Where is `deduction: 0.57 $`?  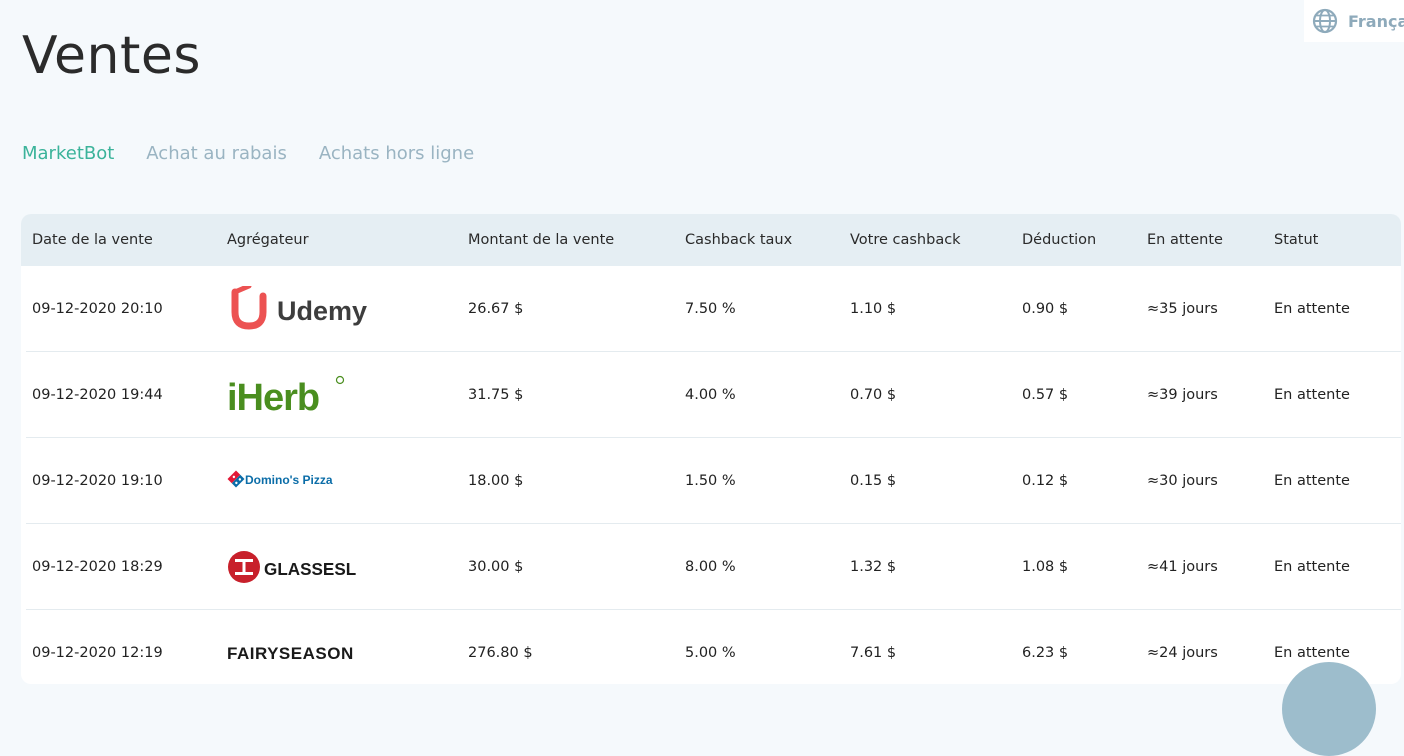 deduction: 0.57 $ is located at coordinates (1045, 394).